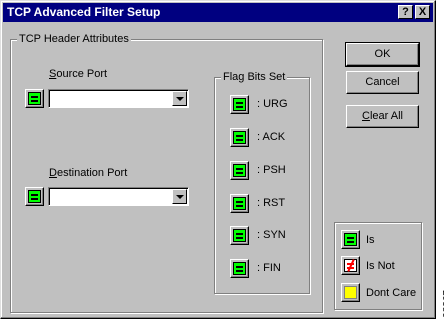 The width and height of the screenshot is (444, 321). I want to click on title-bar: TCP Advanced Filter Setup ? X, so click(218, 12).